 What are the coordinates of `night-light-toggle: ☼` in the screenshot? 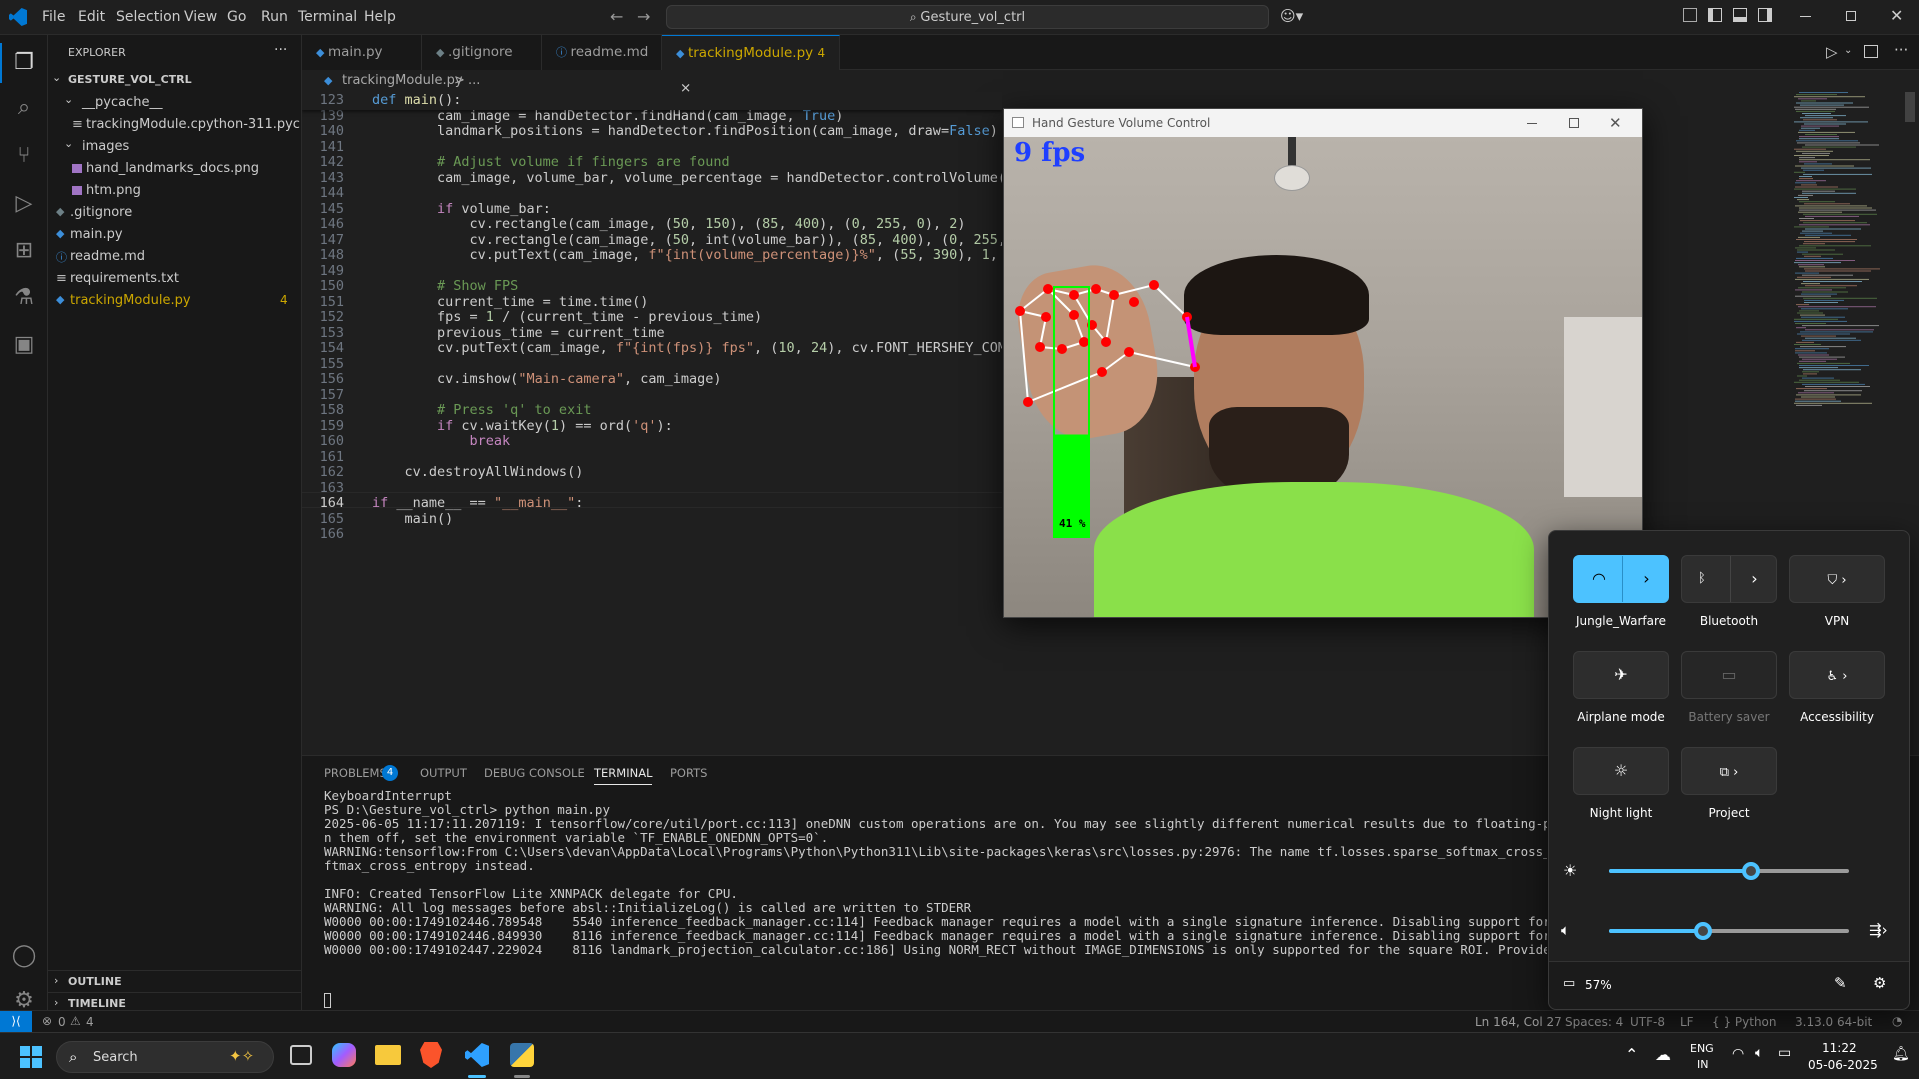 It's located at (1621, 771).